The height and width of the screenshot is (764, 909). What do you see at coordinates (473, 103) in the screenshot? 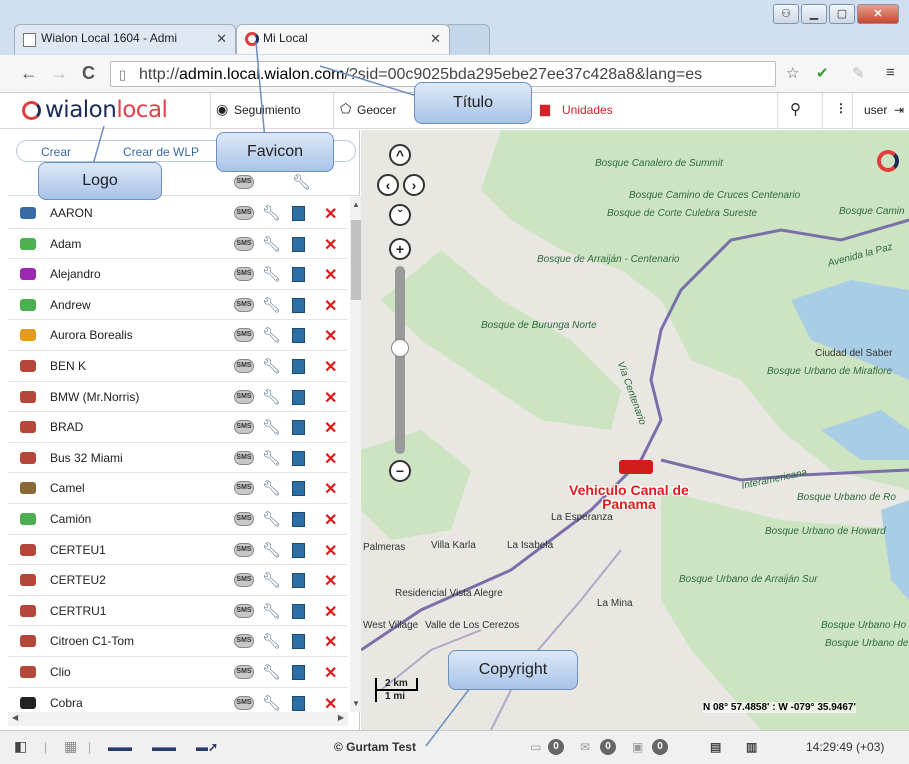
I see `callout-title: Título` at bounding box center [473, 103].